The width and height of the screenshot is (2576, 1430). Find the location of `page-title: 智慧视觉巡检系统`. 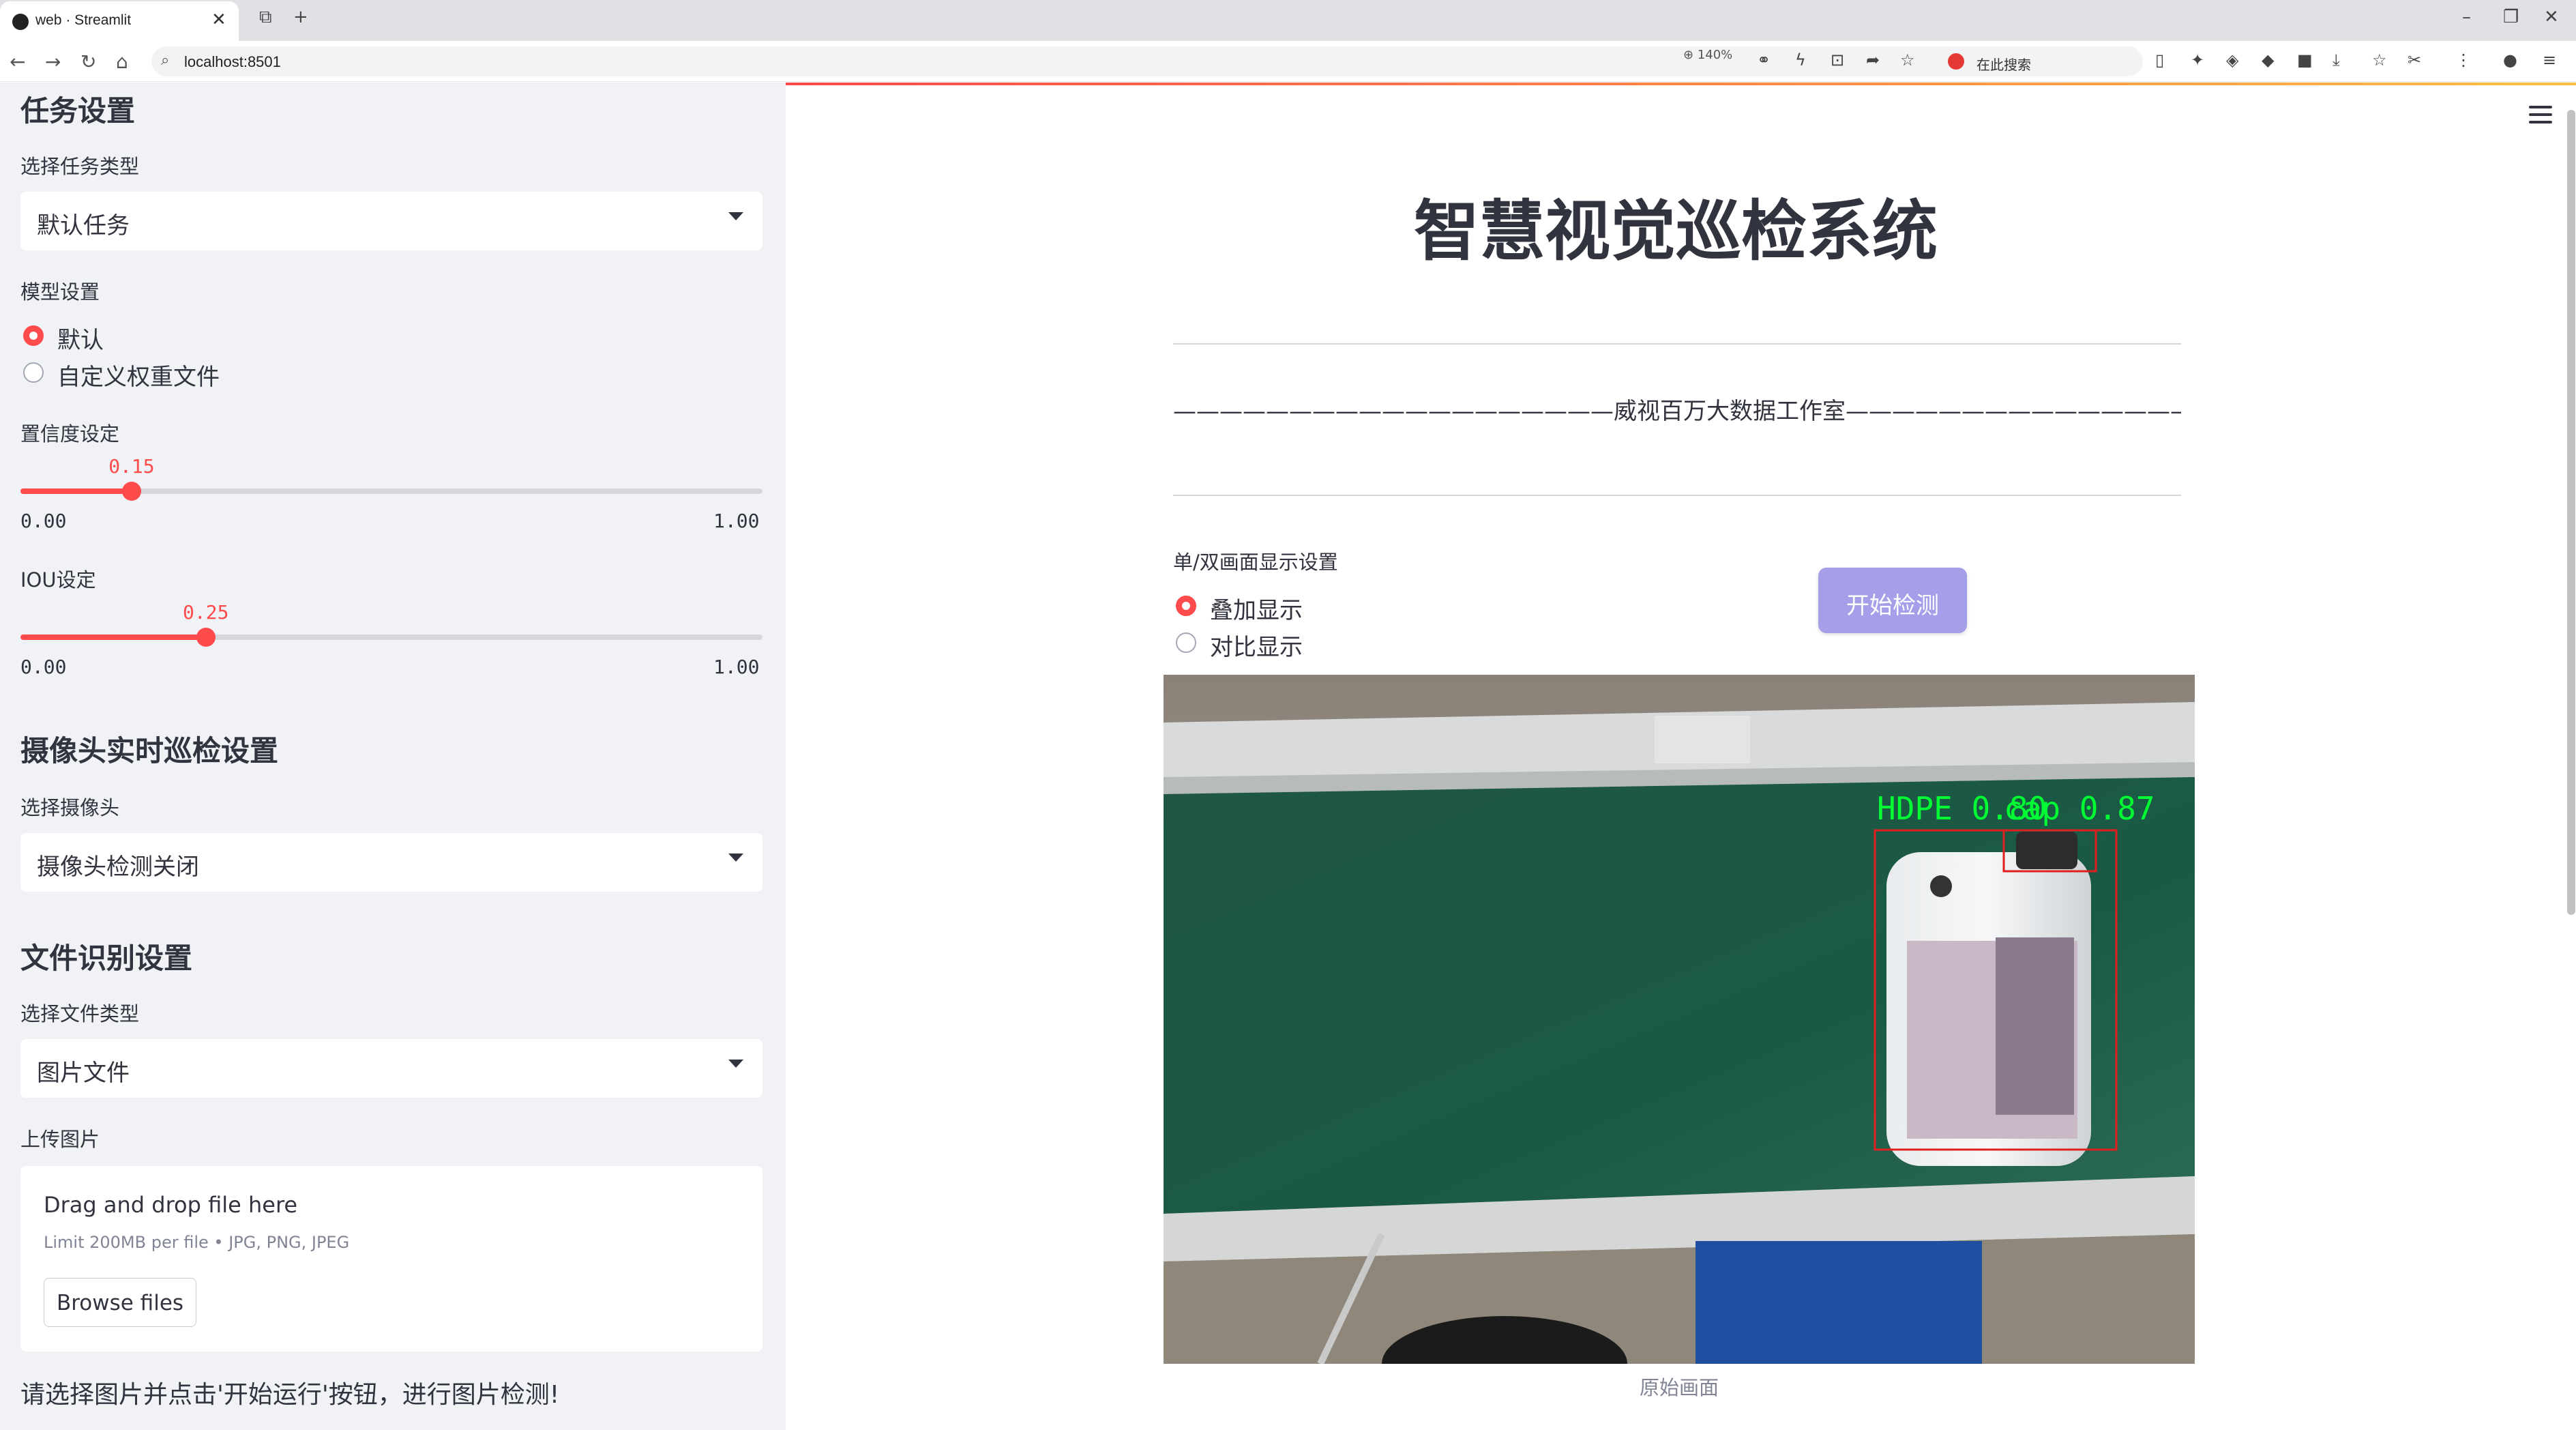

page-title: 智慧视觉巡检系统 is located at coordinates (1676, 231).